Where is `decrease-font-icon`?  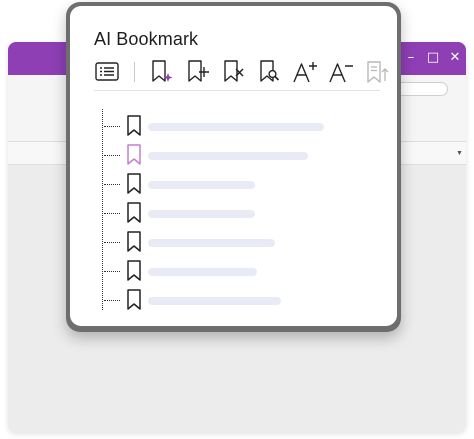
decrease-font-icon is located at coordinates (341, 72).